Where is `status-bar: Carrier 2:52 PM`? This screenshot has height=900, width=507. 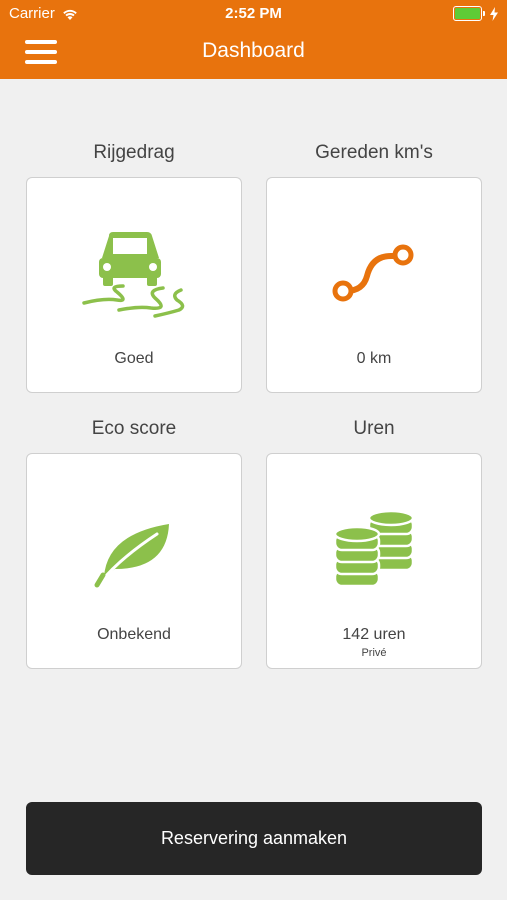 status-bar: Carrier 2:52 PM is located at coordinates (253, 14).